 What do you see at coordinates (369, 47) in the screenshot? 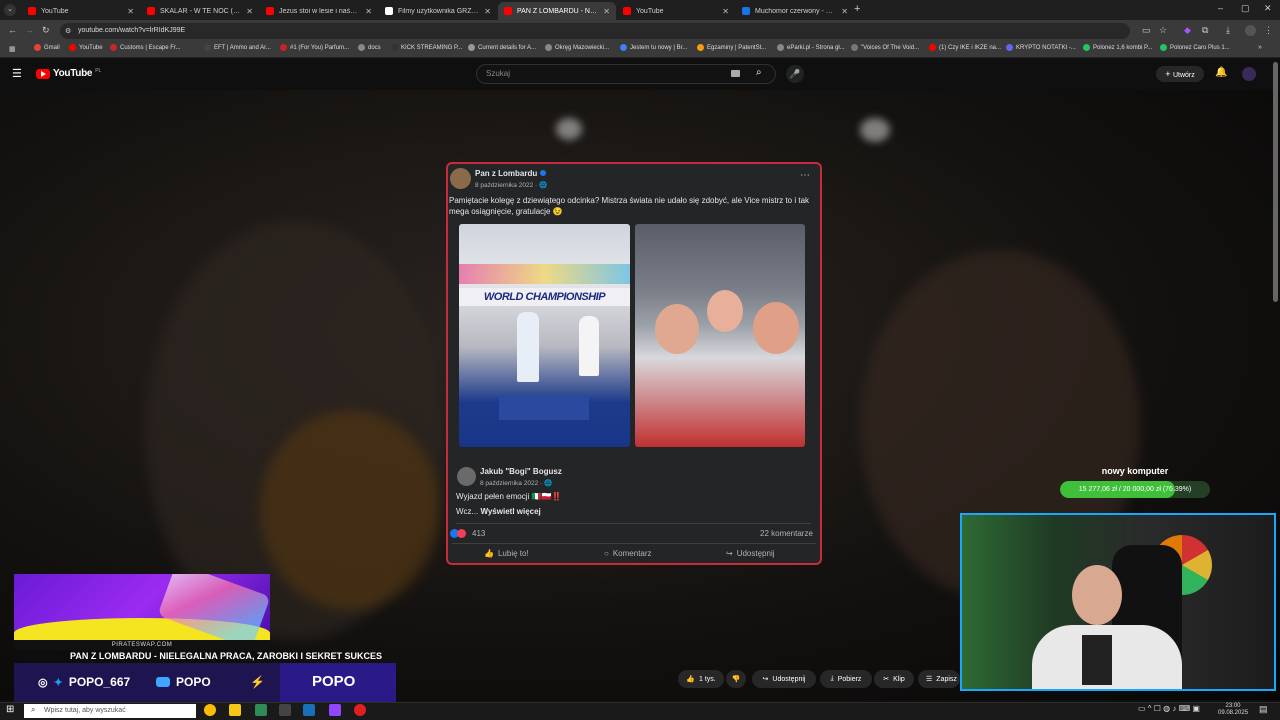
I see `bookmark-item: docs` at bounding box center [369, 47].